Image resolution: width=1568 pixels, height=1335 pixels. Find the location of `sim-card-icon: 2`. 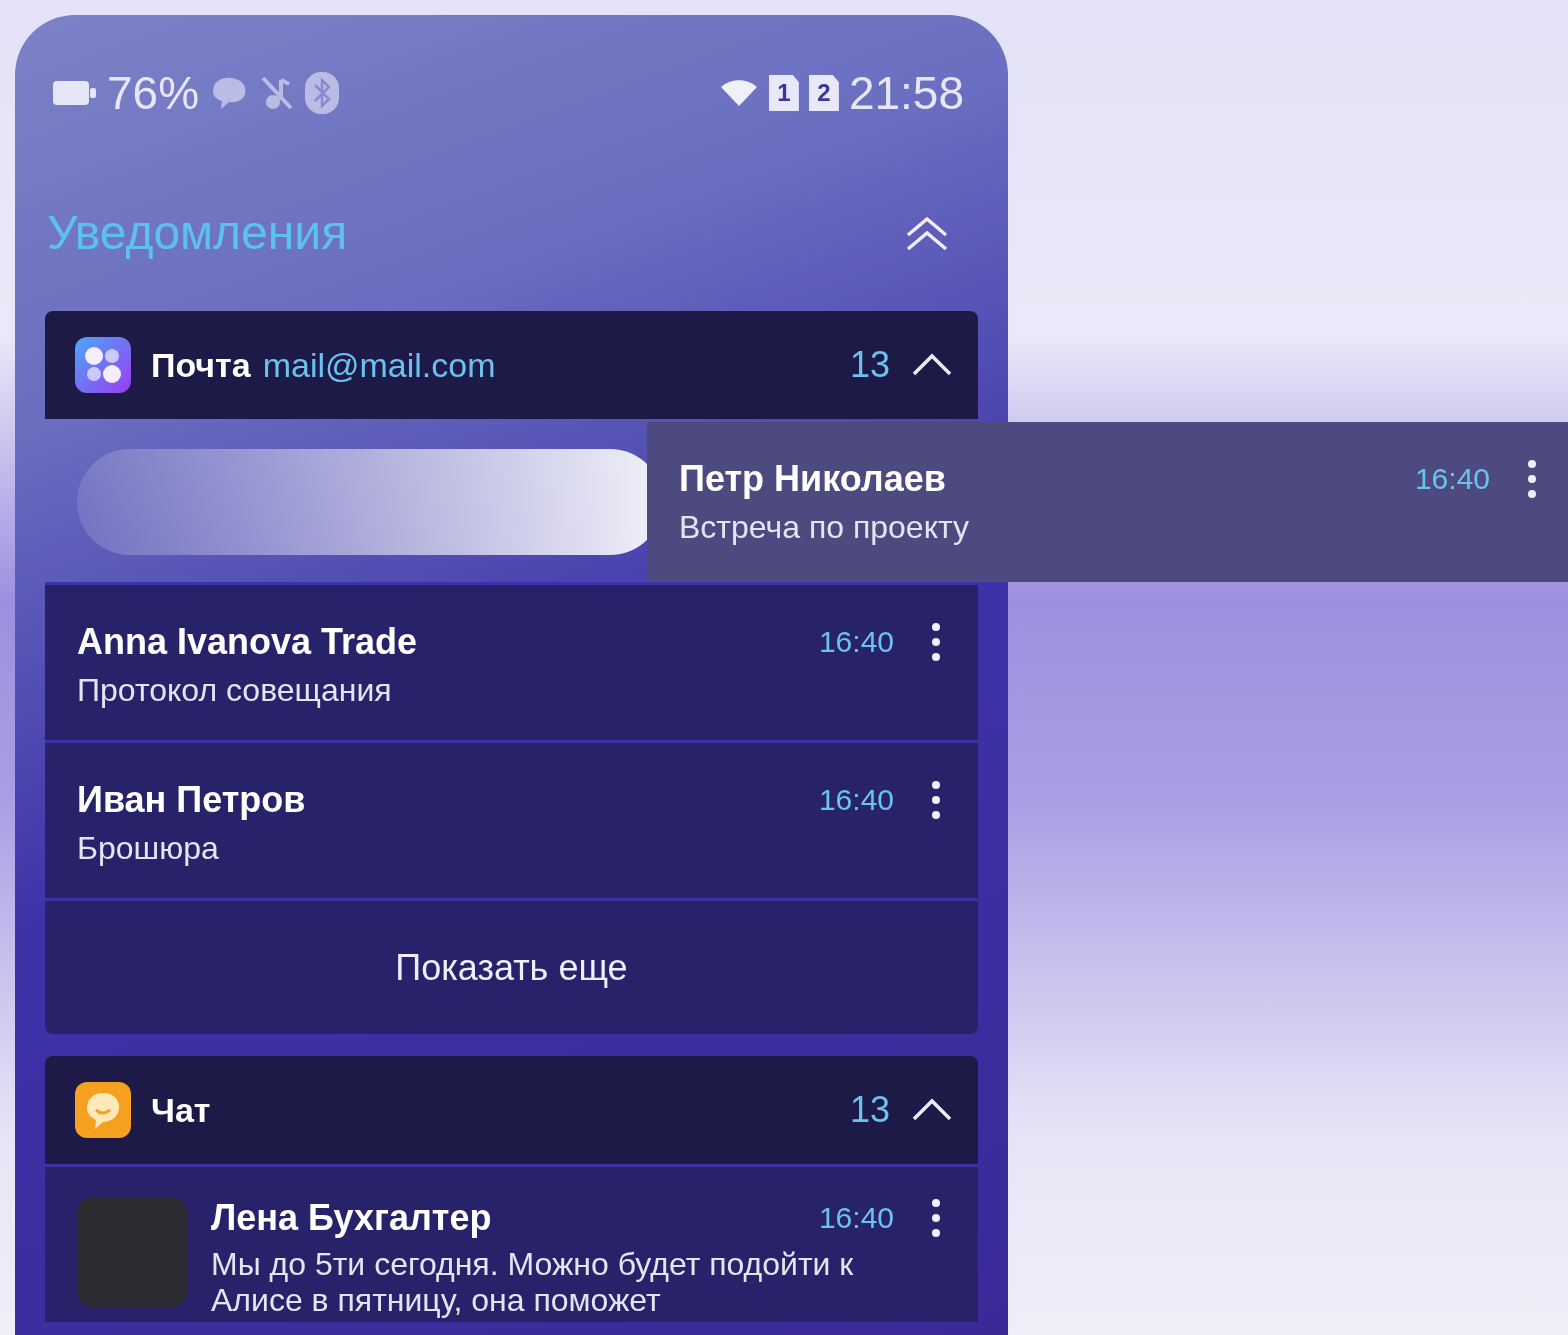

sim-card-icon: 2 is located at coordinates (823, 93).